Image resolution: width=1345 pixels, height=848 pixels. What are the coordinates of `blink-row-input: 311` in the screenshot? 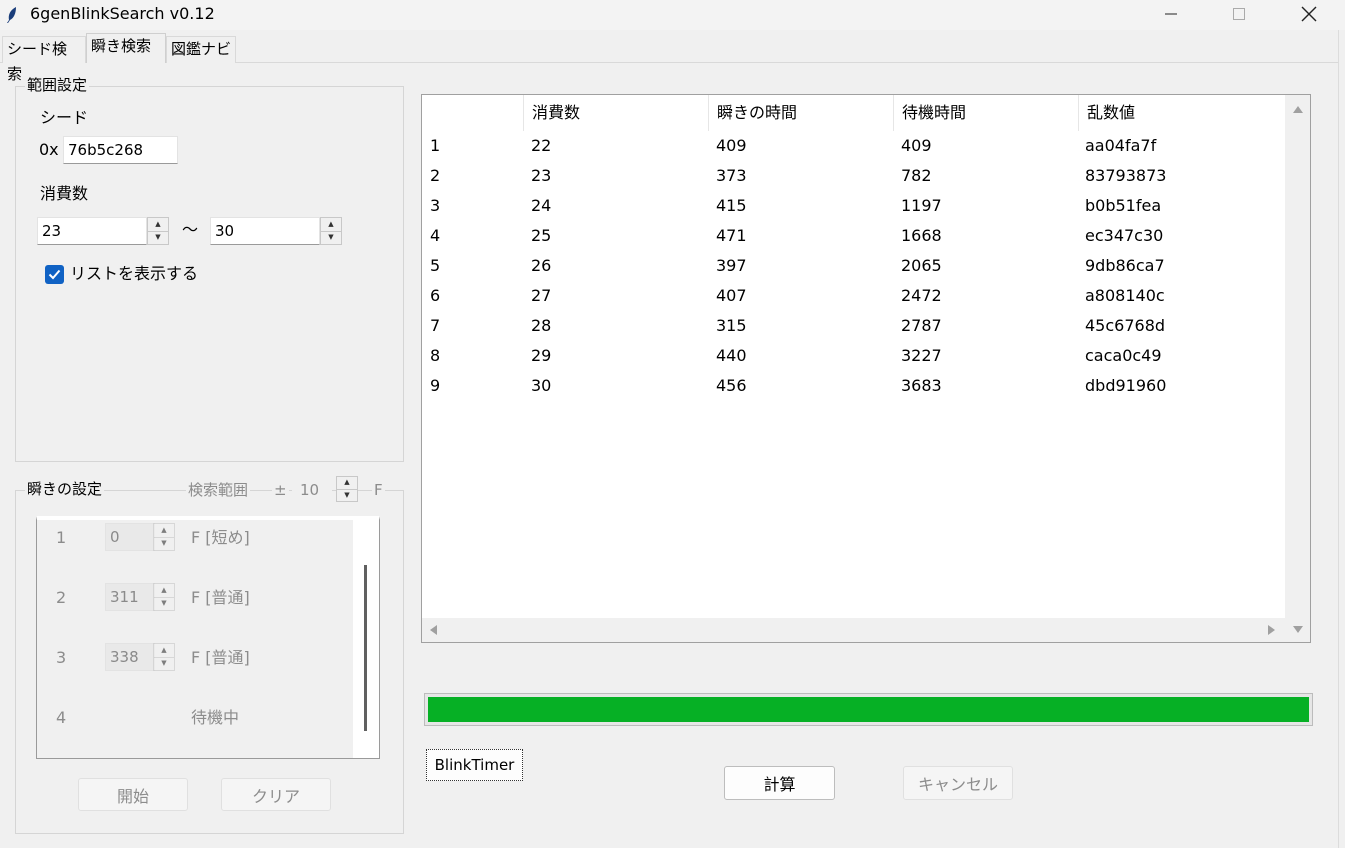 It's located at (130, 597).